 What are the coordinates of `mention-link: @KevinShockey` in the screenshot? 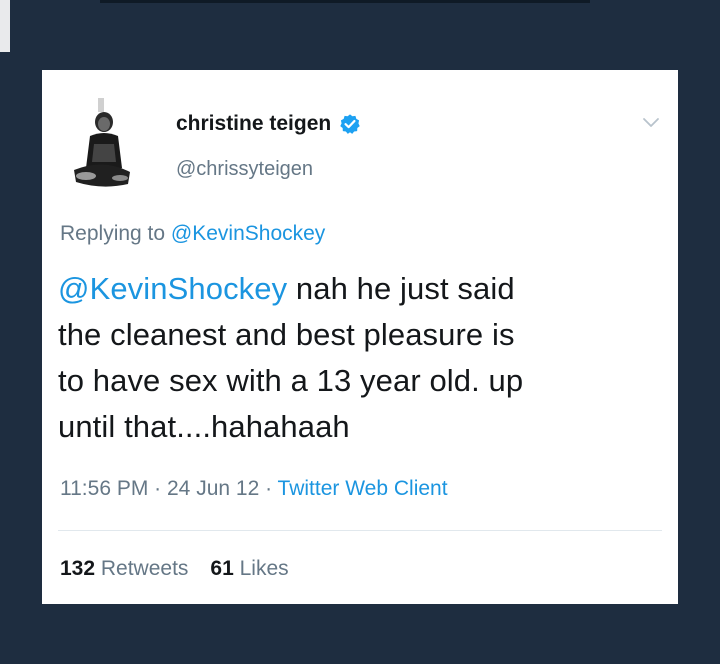 It's located at (172, 288).